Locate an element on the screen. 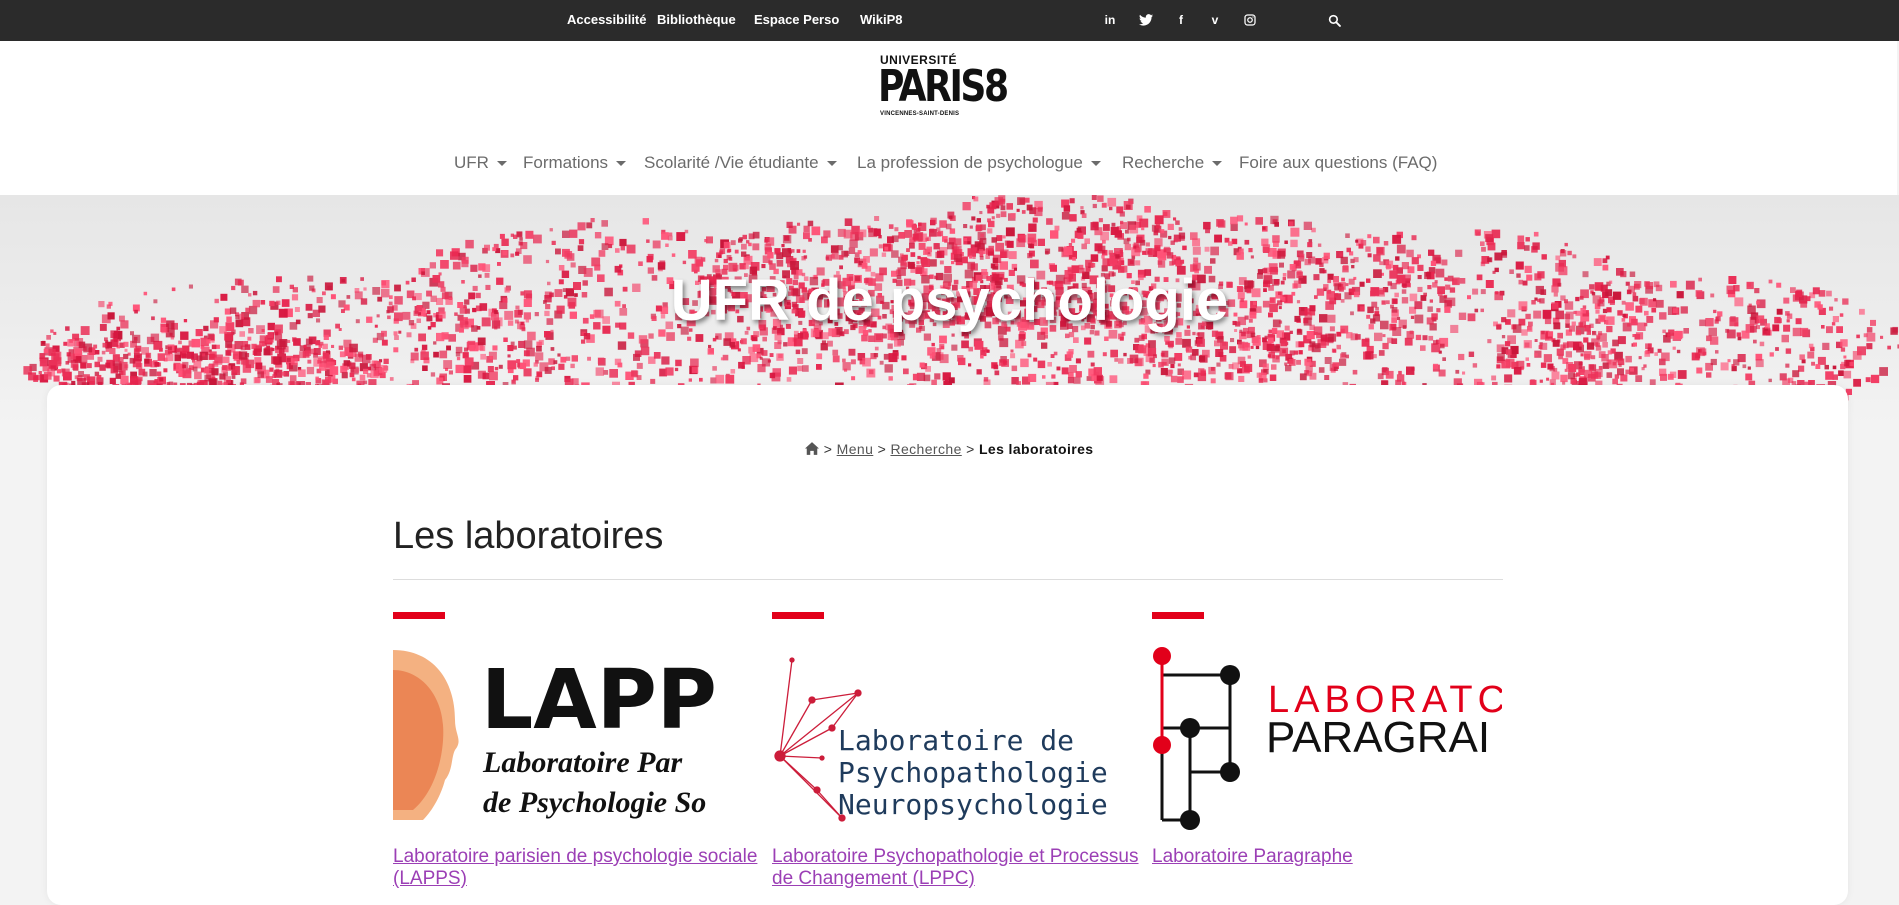 The image size is (1899, 905). twitter-icon is located at coordinates (1146, 20).